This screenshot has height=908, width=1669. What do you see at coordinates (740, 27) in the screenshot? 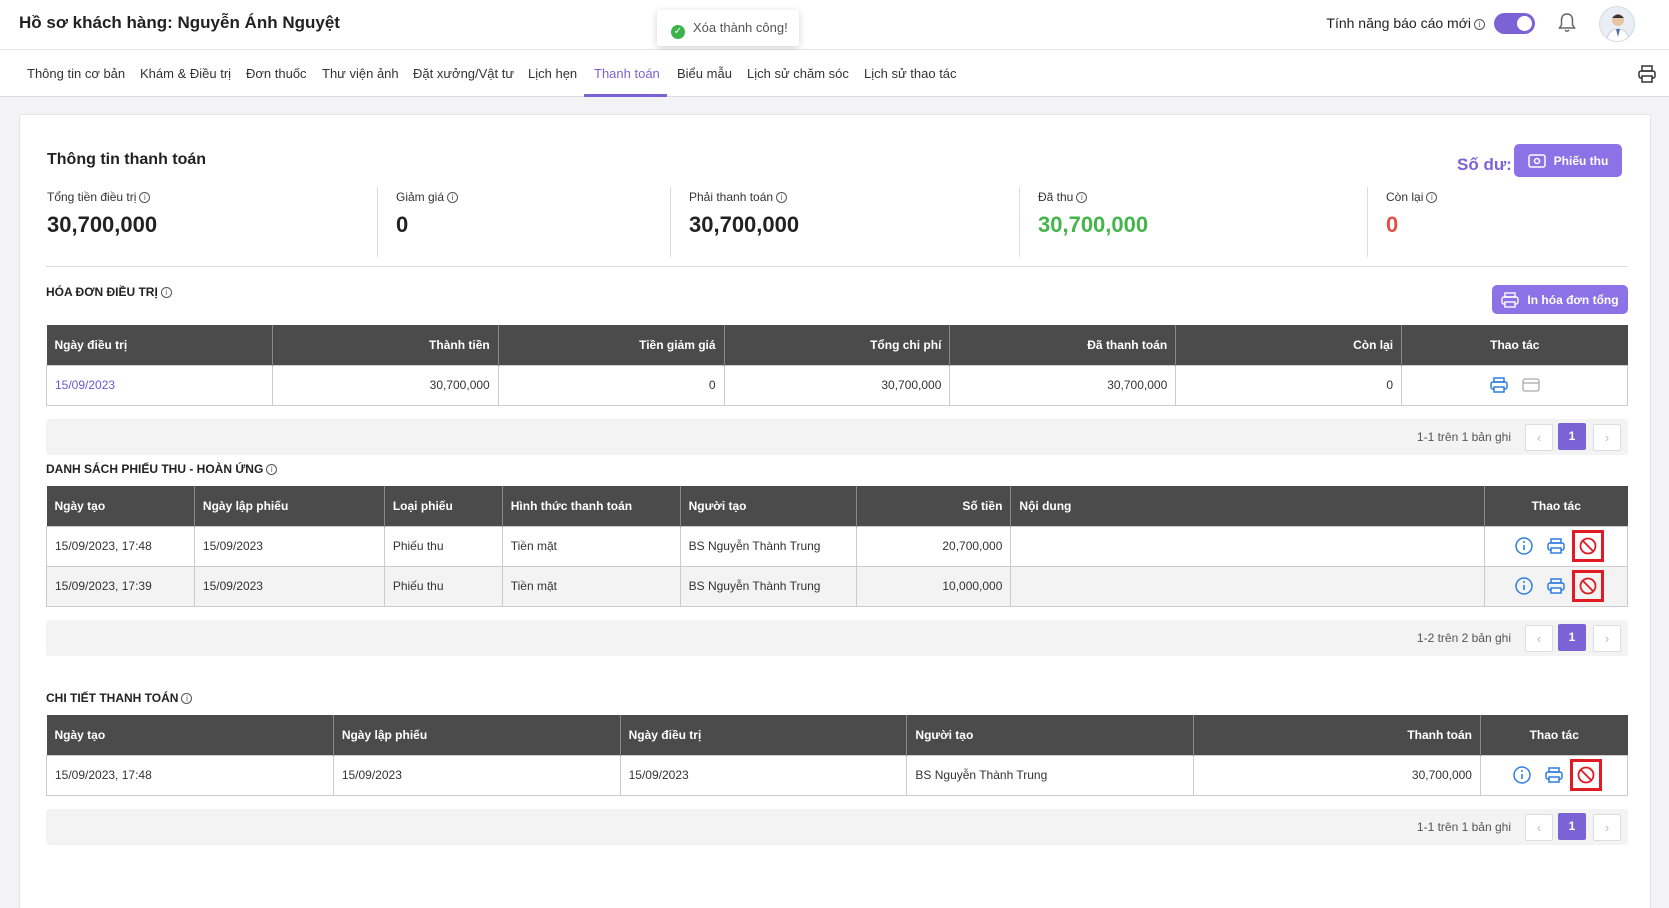
I see `toast-message: Xóa thành công!` at bounding box center [740, 27].